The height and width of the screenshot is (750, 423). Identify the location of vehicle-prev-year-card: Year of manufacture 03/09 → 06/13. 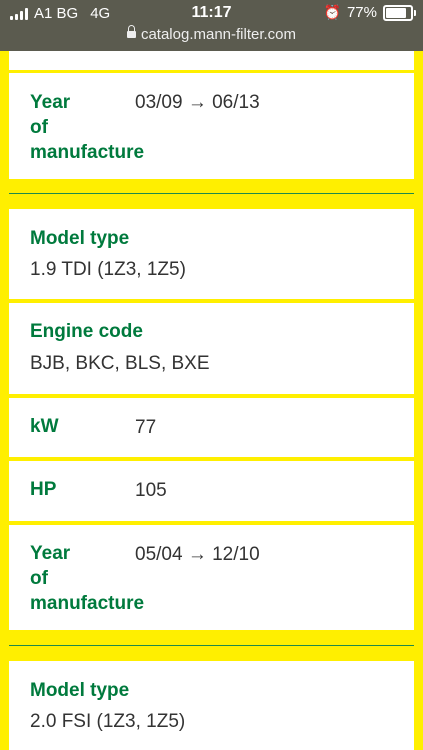
(211, 126).